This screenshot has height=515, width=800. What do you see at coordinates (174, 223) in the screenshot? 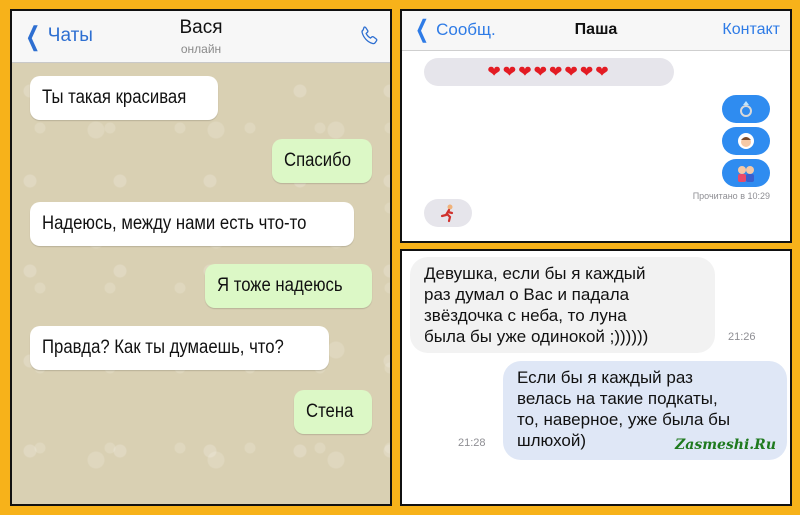
I see `message-text: Надеюсь, между нами есть что-то` at bounding box center [174, 223].